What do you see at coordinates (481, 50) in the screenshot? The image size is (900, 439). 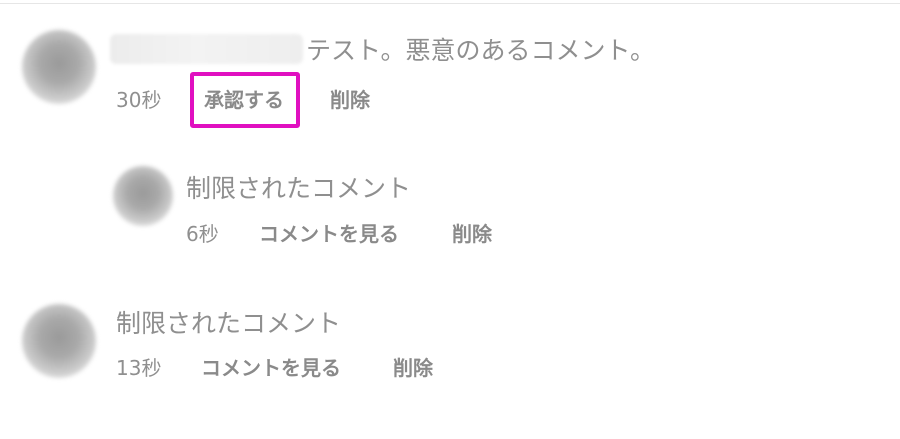 I see `comment-text: テスト。悪意のあるコメント。` at bounding box center [481, 50].